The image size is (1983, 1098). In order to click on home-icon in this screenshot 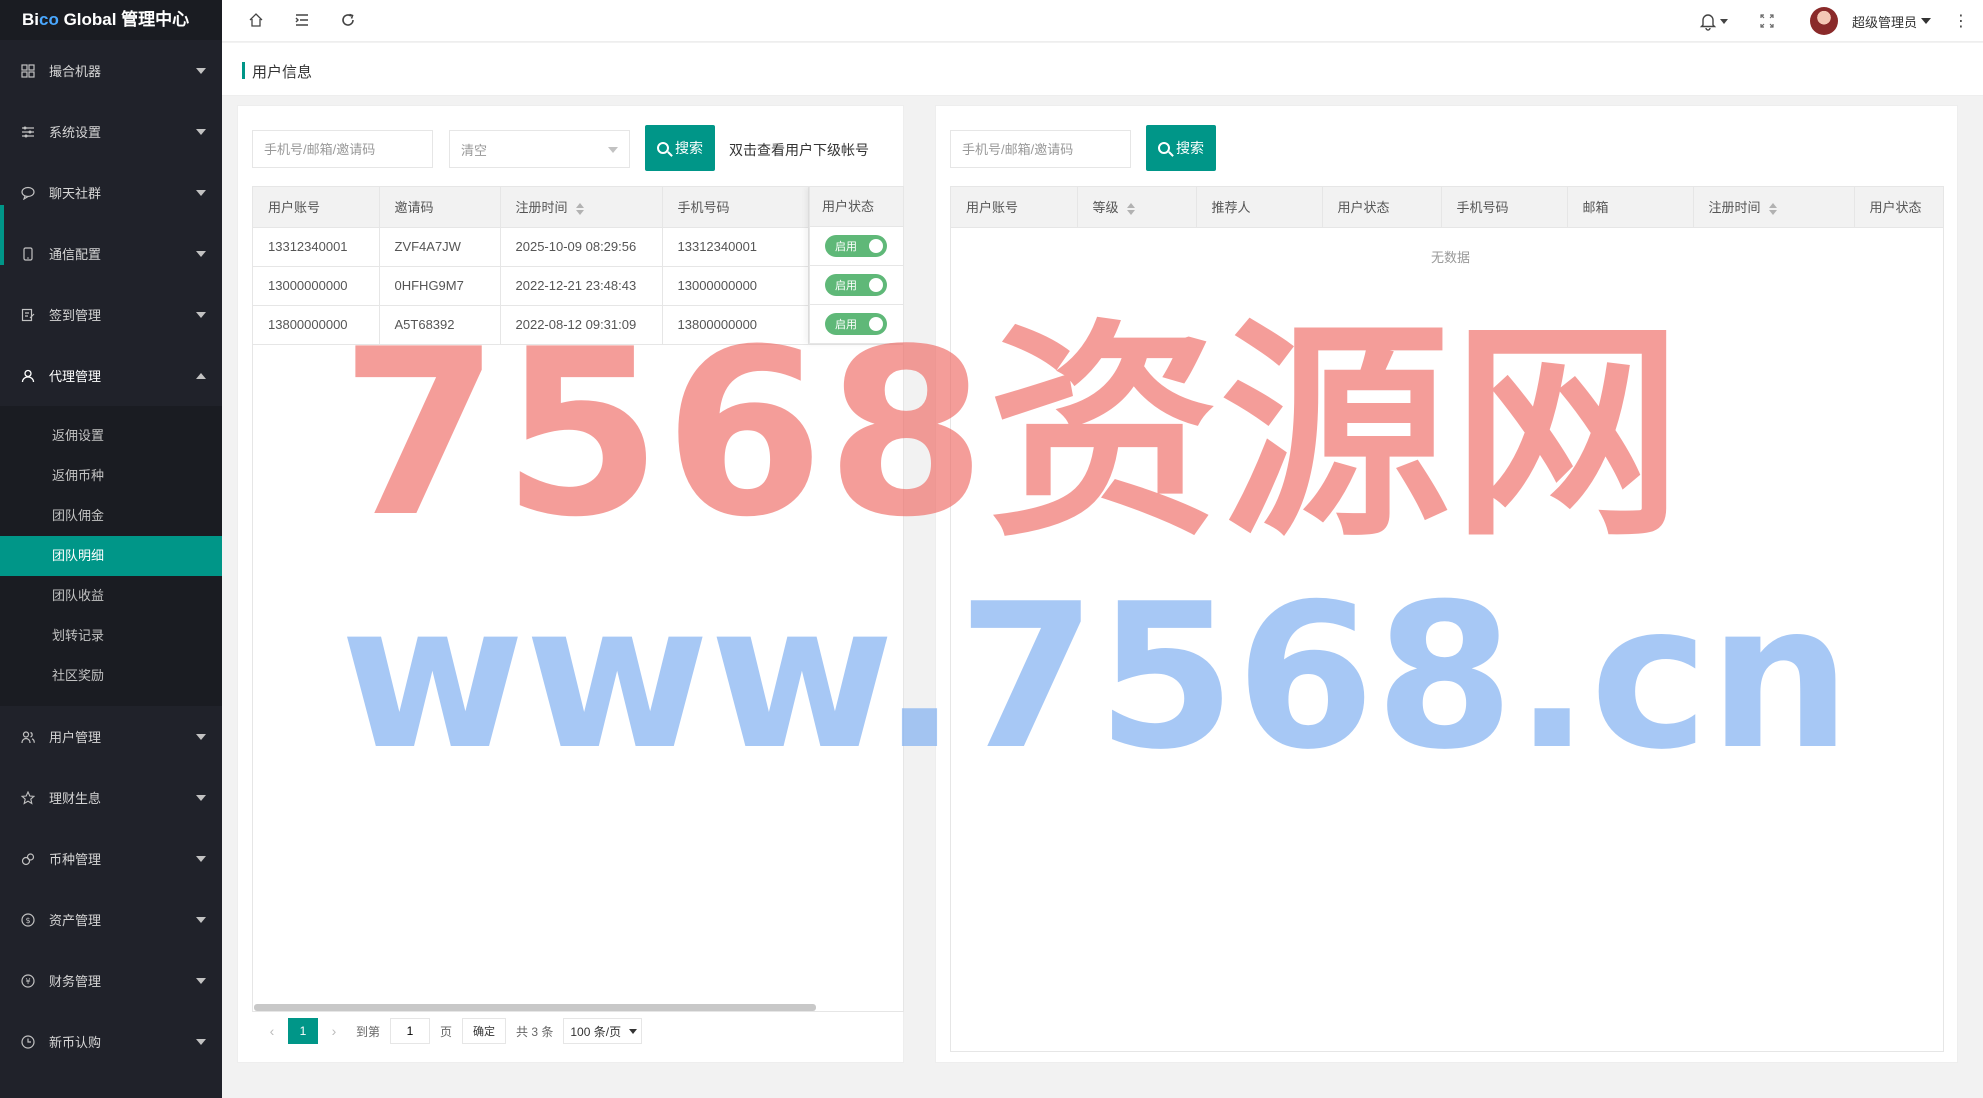, I will do `click(256, 20)`.